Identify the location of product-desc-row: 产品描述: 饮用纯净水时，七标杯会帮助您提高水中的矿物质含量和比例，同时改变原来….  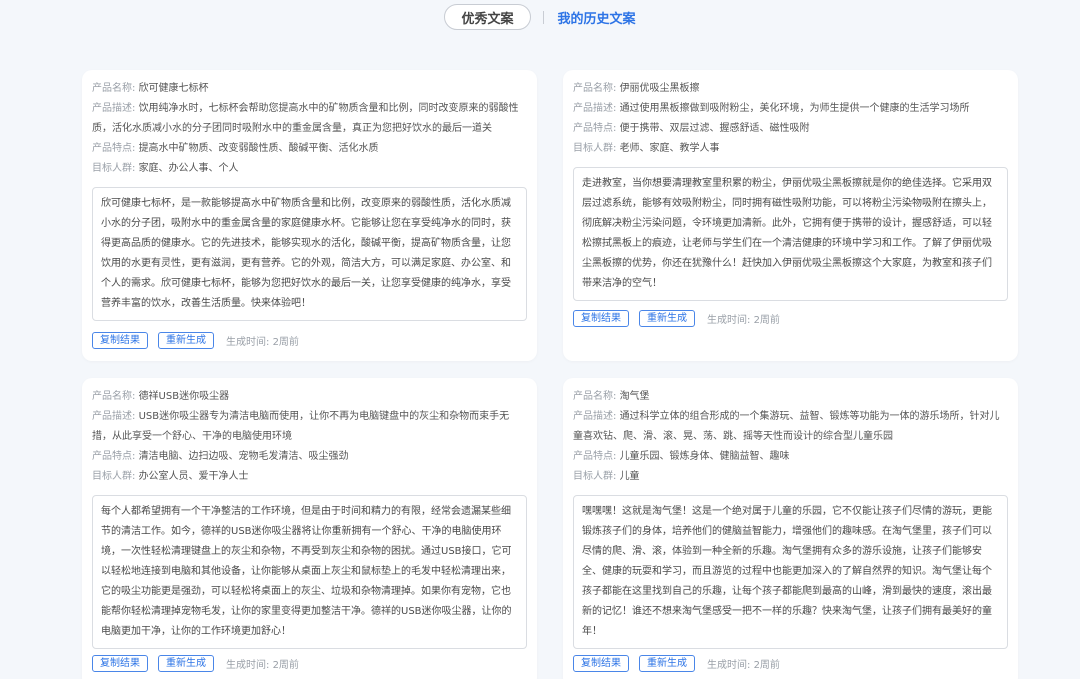
(309, 119).